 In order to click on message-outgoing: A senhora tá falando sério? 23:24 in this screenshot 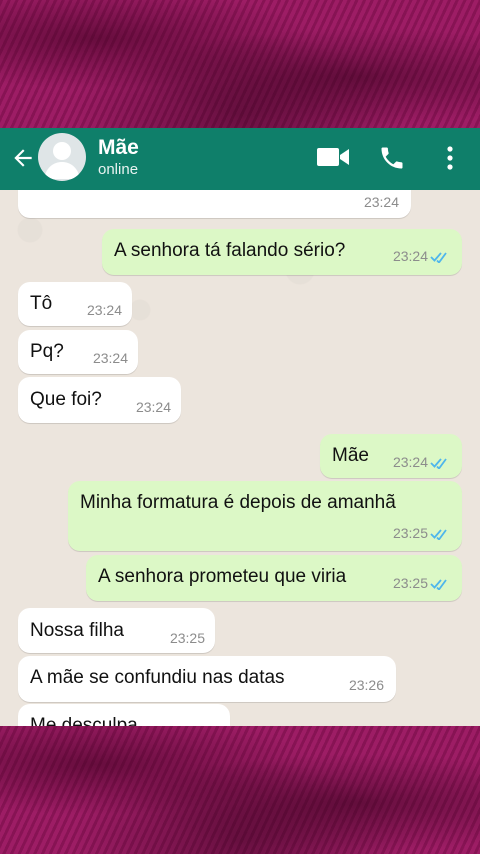, I will do `click(282, 252)`.